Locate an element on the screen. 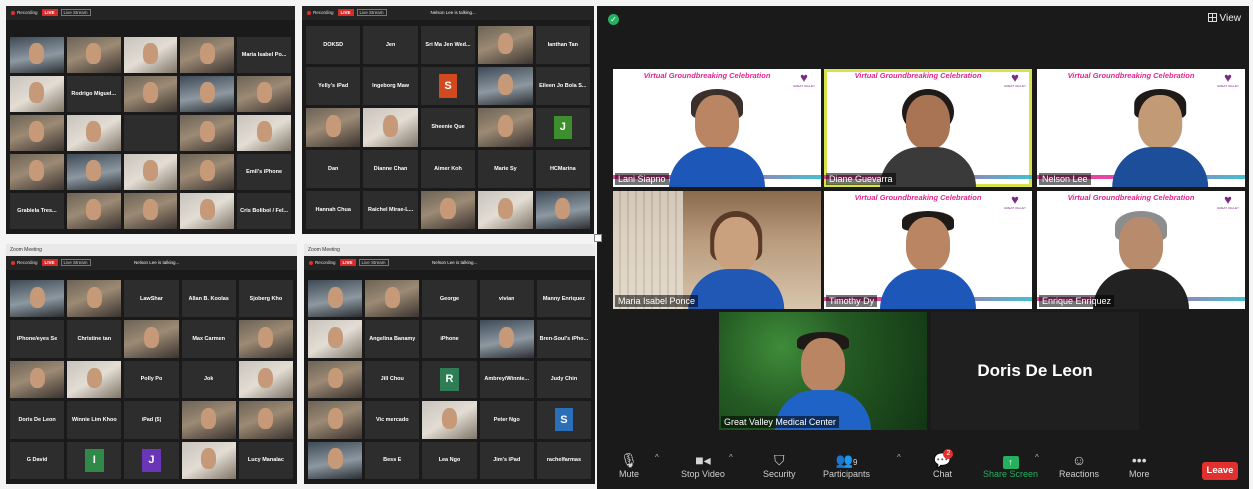 The width and height of the screenshot is (1253, 489). participant-name-tile: Yelly's iPad is located at coordinates (333, 86).